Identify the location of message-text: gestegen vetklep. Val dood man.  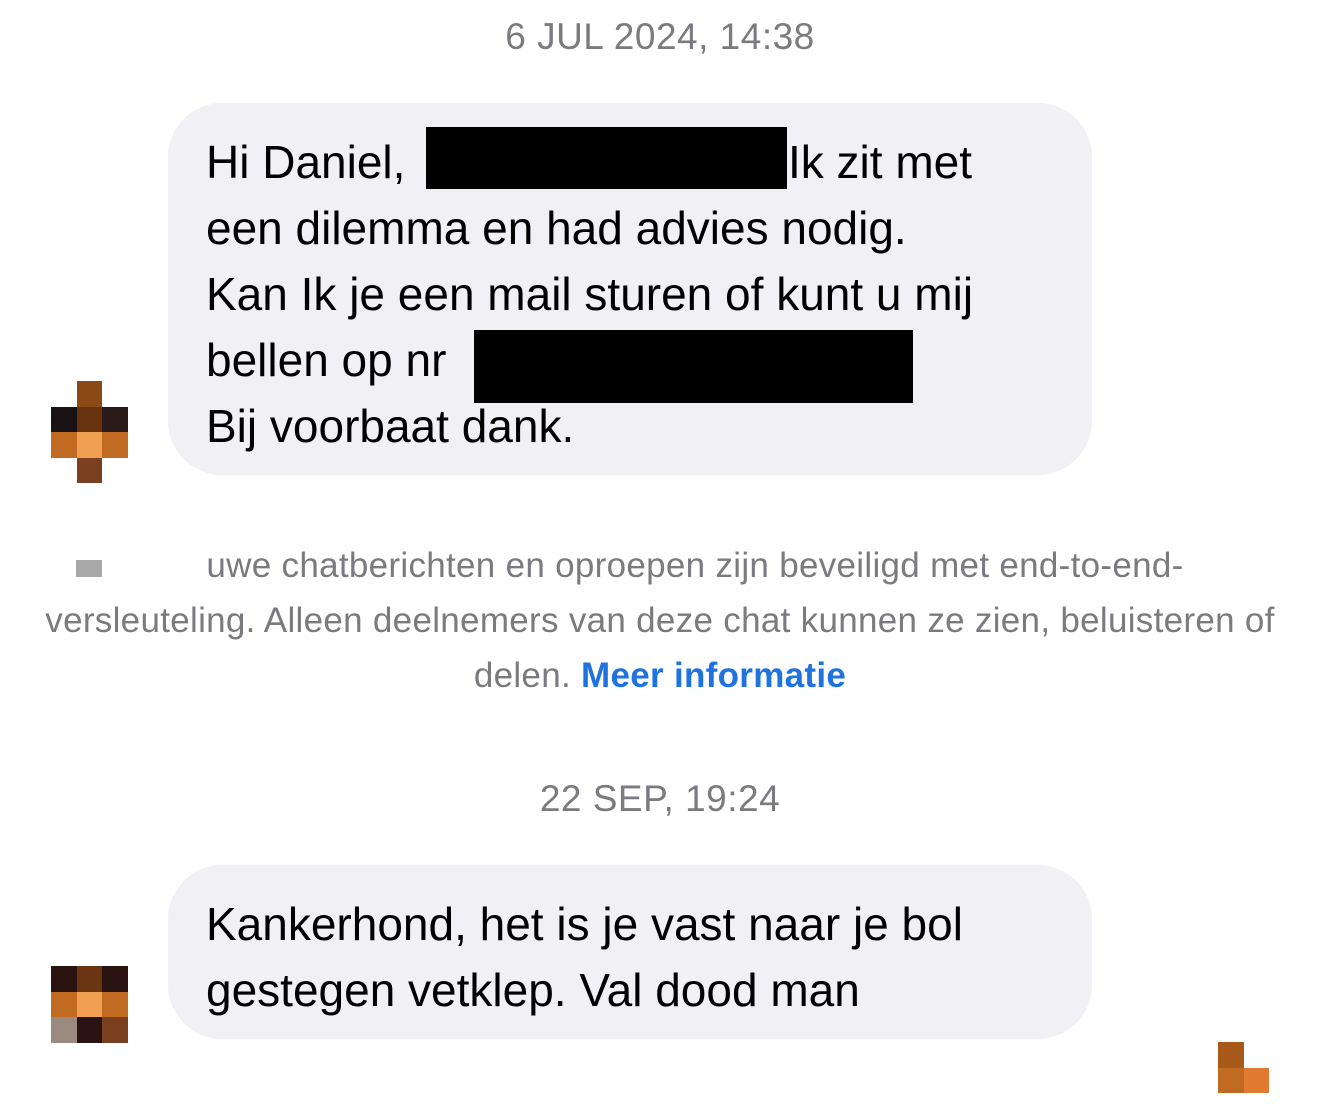
(533, 990).